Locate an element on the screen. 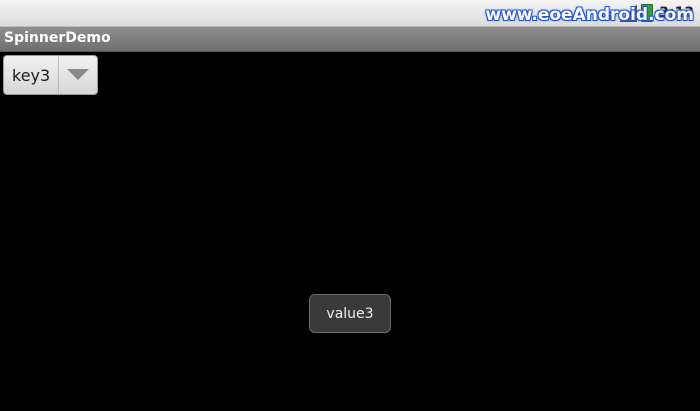 Image resolution: width=700 pixels, height=411 pixels. status-icons: 3G 3:13 is located at coordinates (644, 13).